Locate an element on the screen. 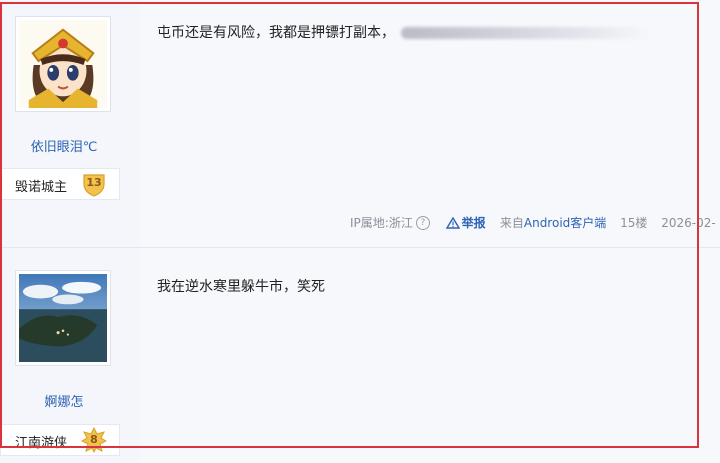 This screenshot has width=720, height=463. post-content: 屯币还是有风险，我都是押镖打副本， is located at coordinates (417, 32).